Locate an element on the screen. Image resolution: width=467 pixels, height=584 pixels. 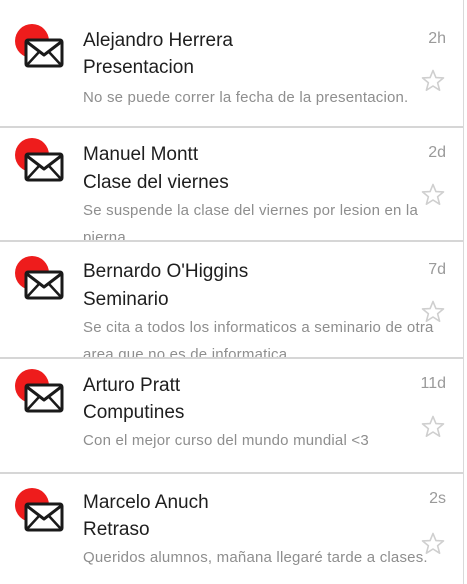
message-subject: Retraso is located at coordinates (116, 529).